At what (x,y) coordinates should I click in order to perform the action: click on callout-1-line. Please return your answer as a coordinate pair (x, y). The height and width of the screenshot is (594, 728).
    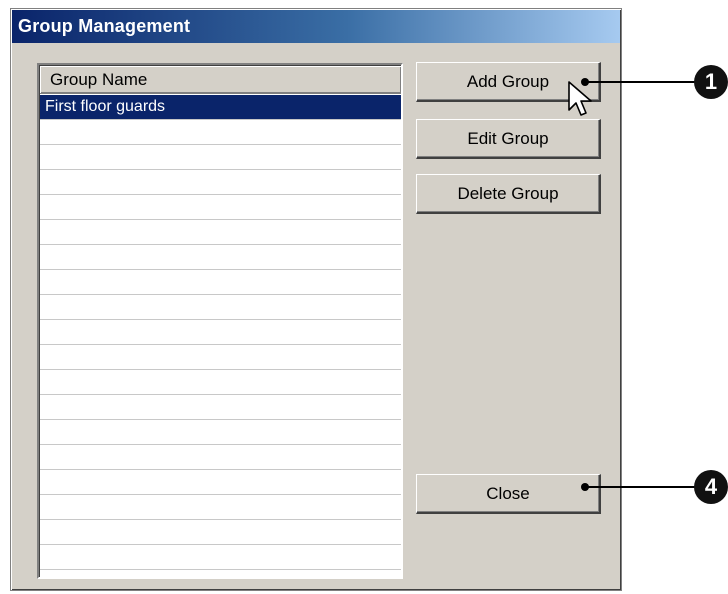
    Looking at the image, I should click on (641, 82).